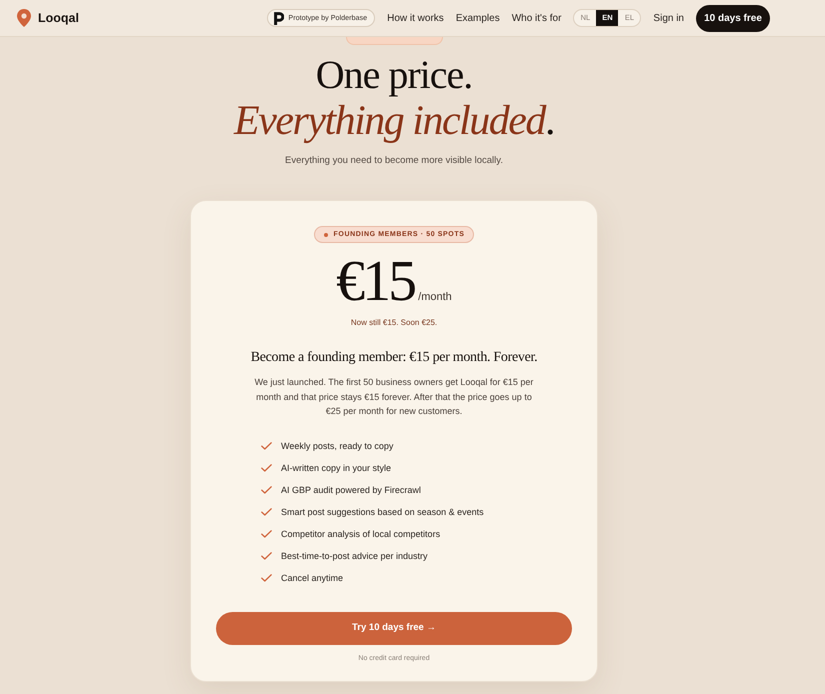 Image resolution: width=825 pixels, height=694 pixels. Describe the element at coordinates (394, 121) in the screenshot. I see `hero-title-emphasis: Everything included.` at that location.